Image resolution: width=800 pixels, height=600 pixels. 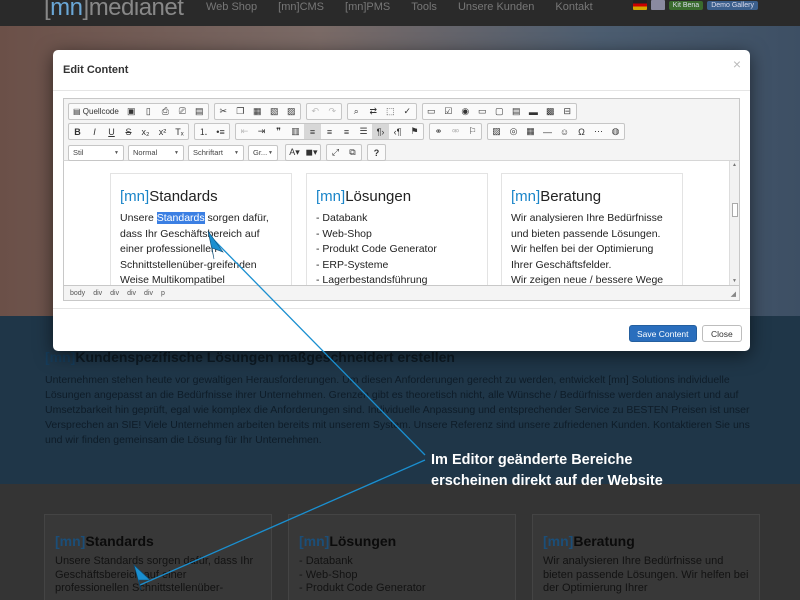 What do you see at coordinates (499, 111) in the screenshot?
I see `textarea-icon: ▢` at bounding box center [499, 111].